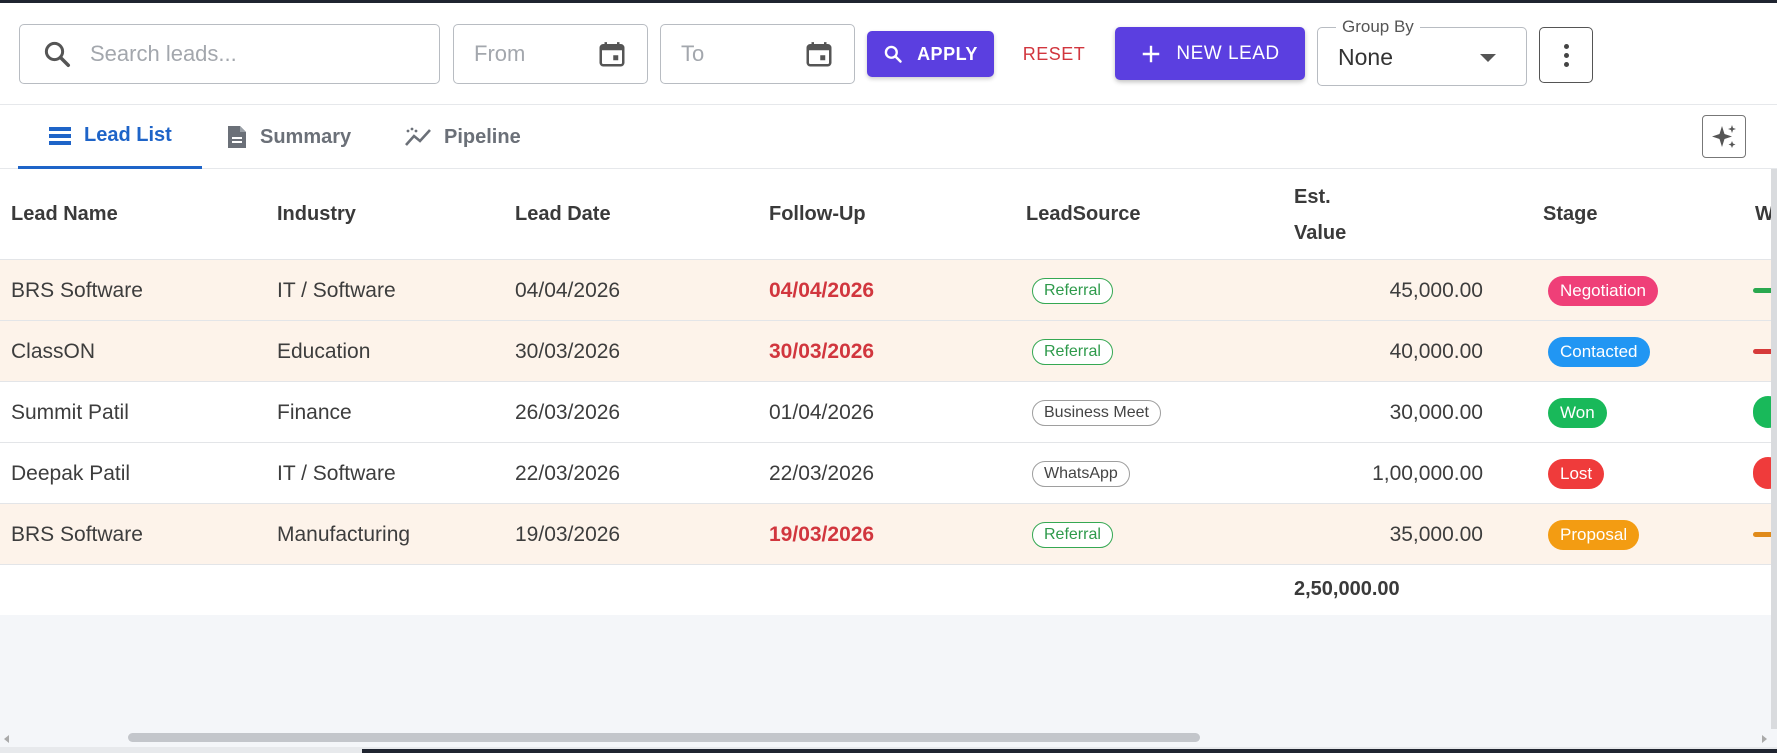 Image resolution: width=1777 pixels, height=753 pixels. What do you see at coordinates (314, 412) in the screenshot?
I see `cell-industry: Finance` at bounding box center [314, 412].